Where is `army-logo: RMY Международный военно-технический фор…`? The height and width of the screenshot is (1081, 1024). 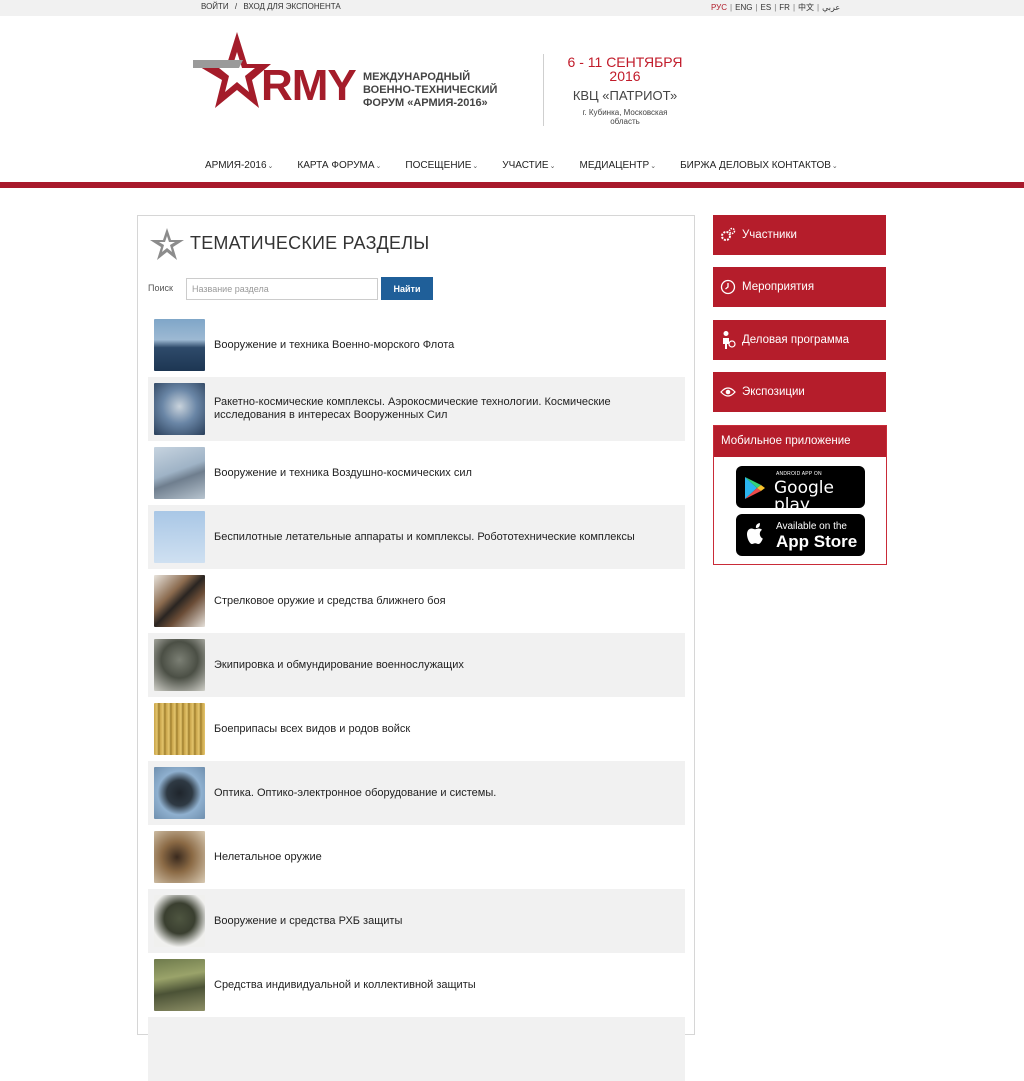 army-logo: RMY Международный военно-технический фор… is located at coordinates (349, 70).